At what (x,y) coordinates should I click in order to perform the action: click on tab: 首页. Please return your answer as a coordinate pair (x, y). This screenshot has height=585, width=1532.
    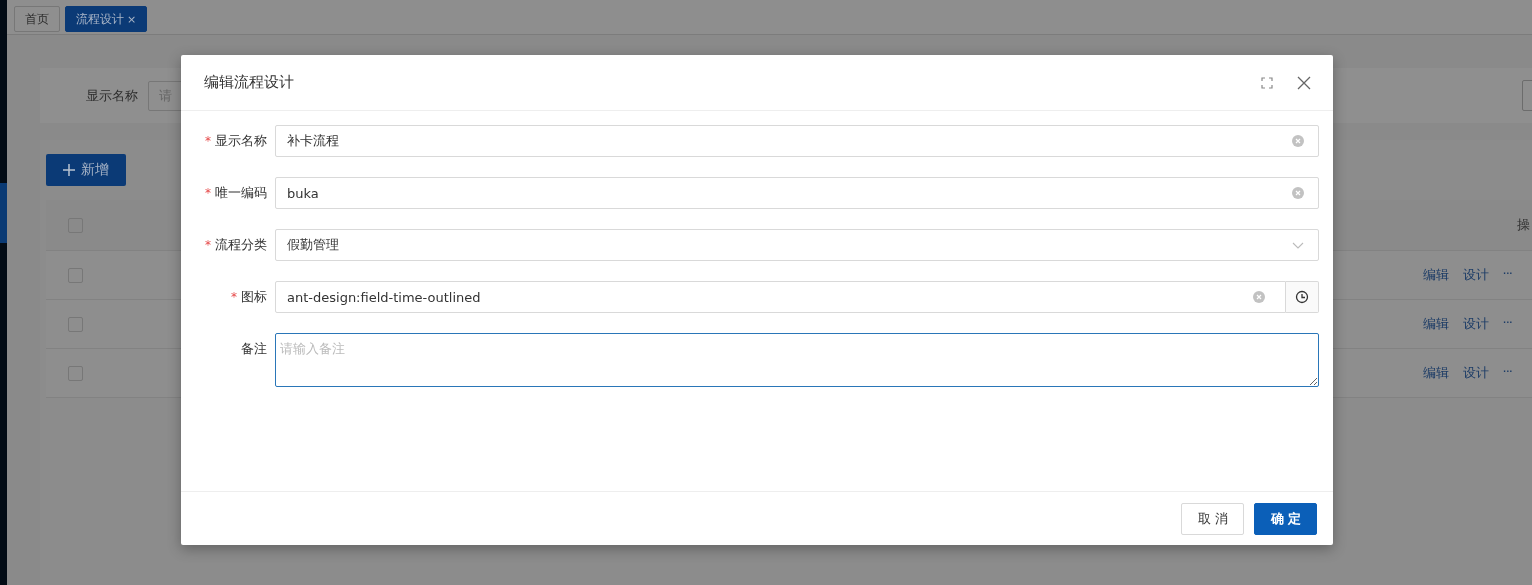
    Looking at the image, I should click on (37, 19).